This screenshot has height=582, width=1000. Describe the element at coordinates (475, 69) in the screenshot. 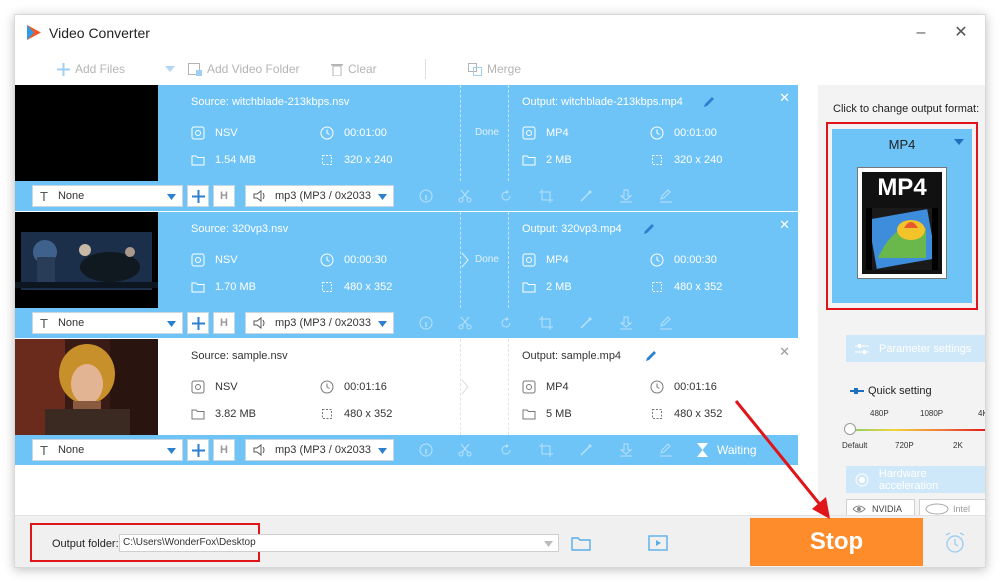

I see `merge-icon` at that location.